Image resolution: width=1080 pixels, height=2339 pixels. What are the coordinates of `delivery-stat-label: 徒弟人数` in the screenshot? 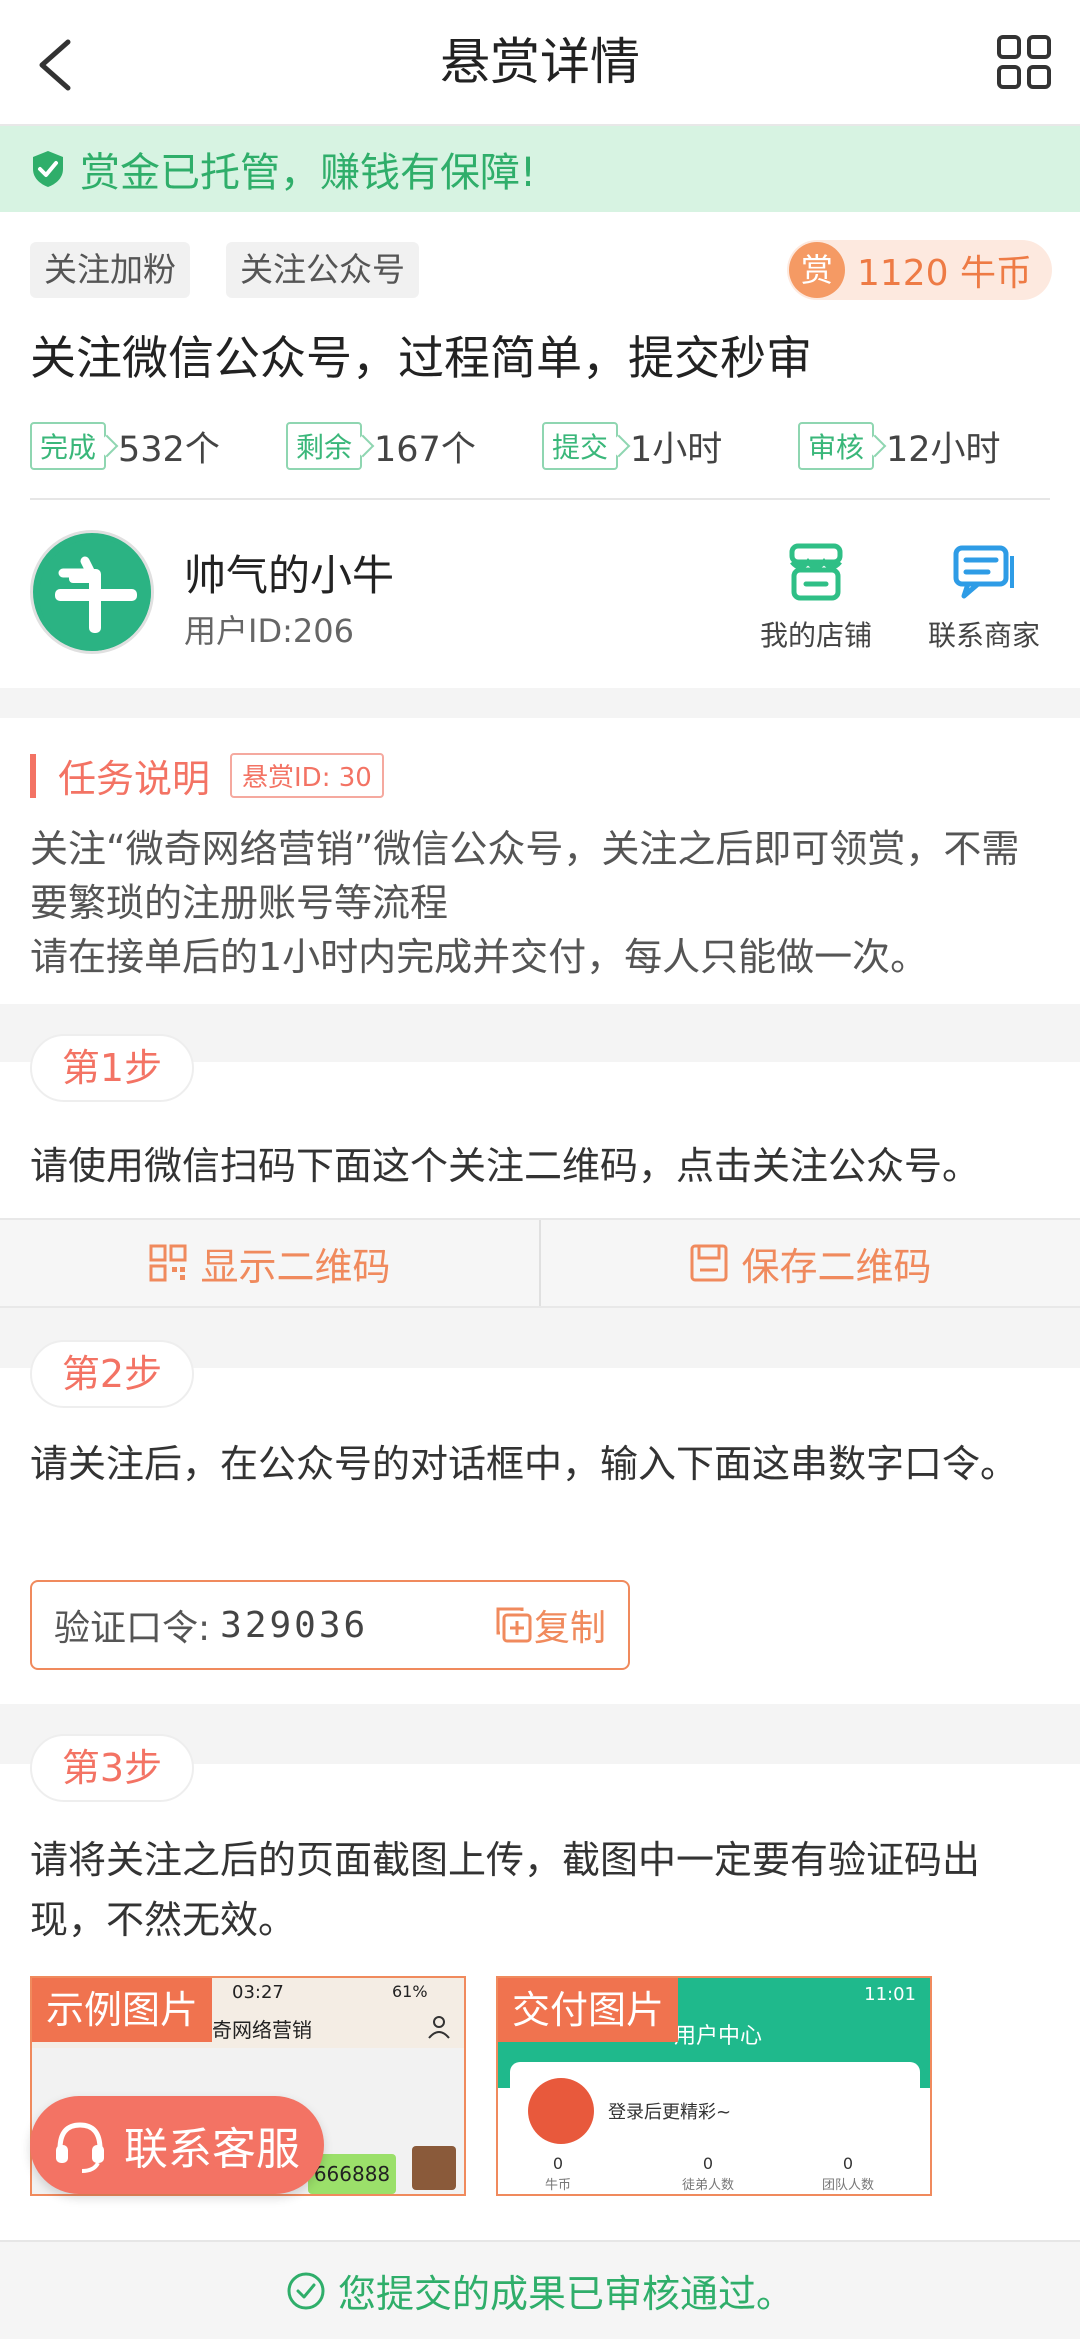 It's located at (707, 2185).